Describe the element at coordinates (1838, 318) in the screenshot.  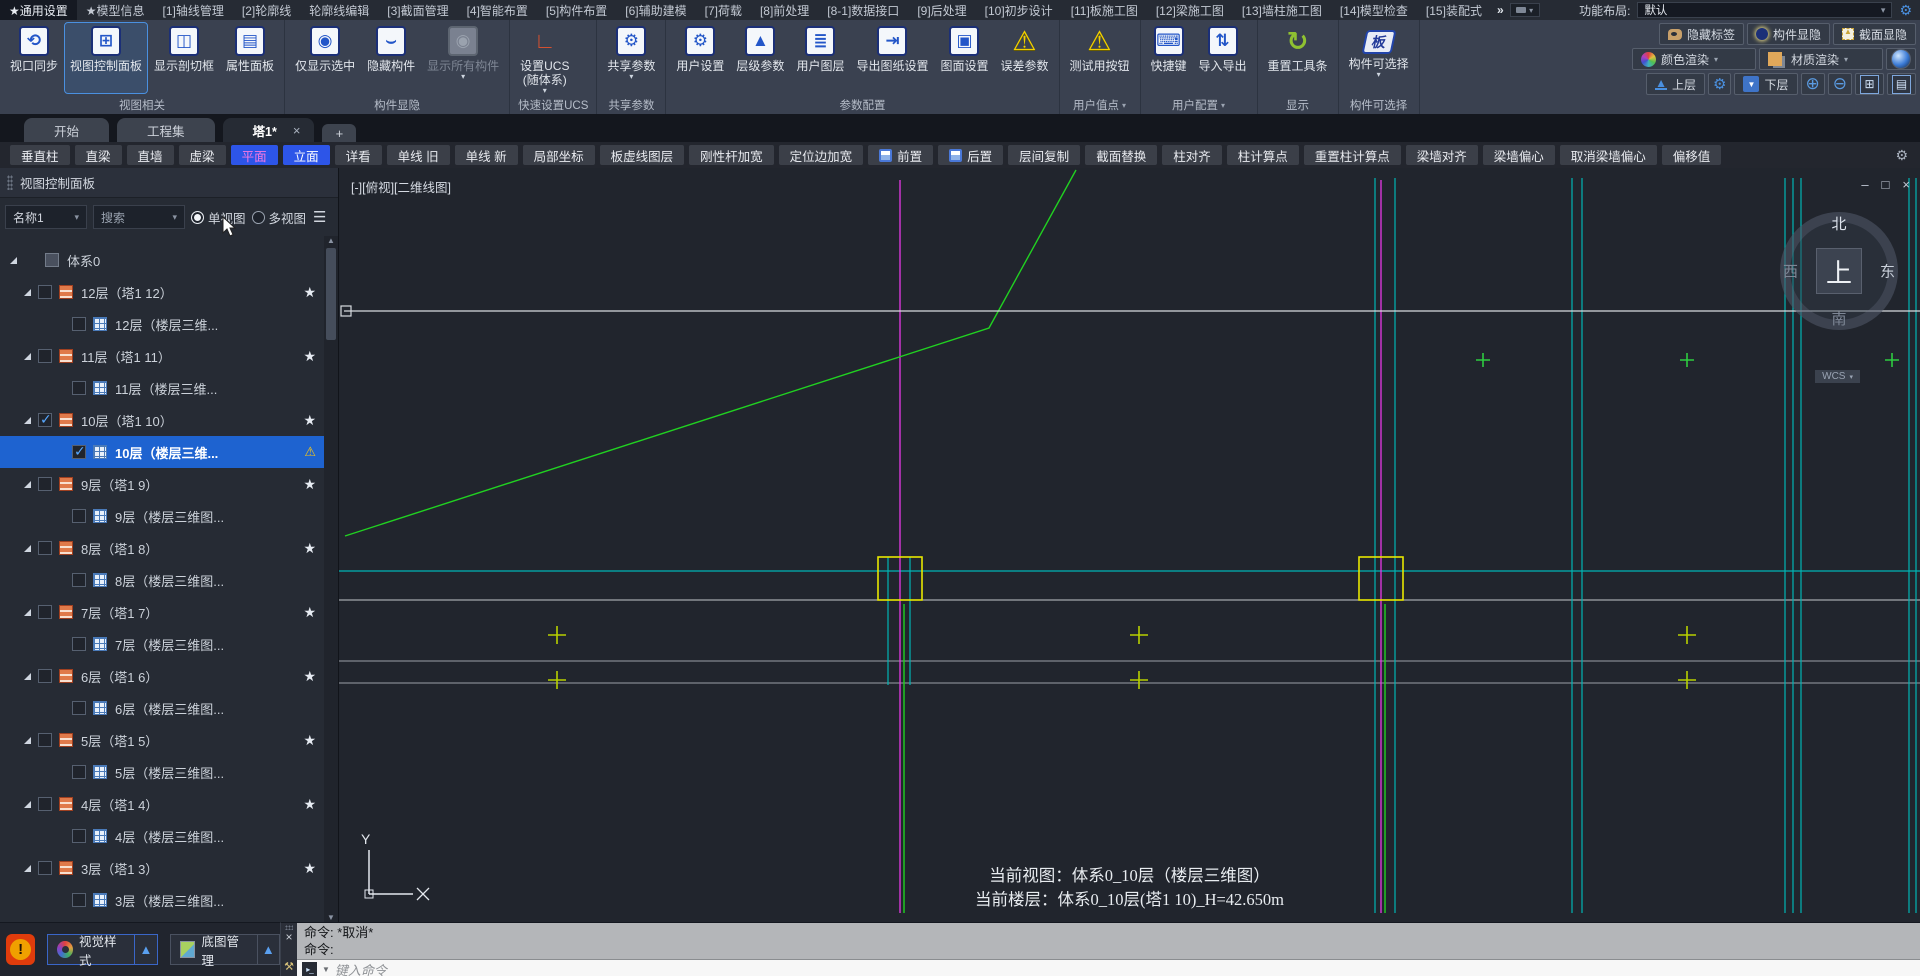
I see `compass-south: 南` at that location.